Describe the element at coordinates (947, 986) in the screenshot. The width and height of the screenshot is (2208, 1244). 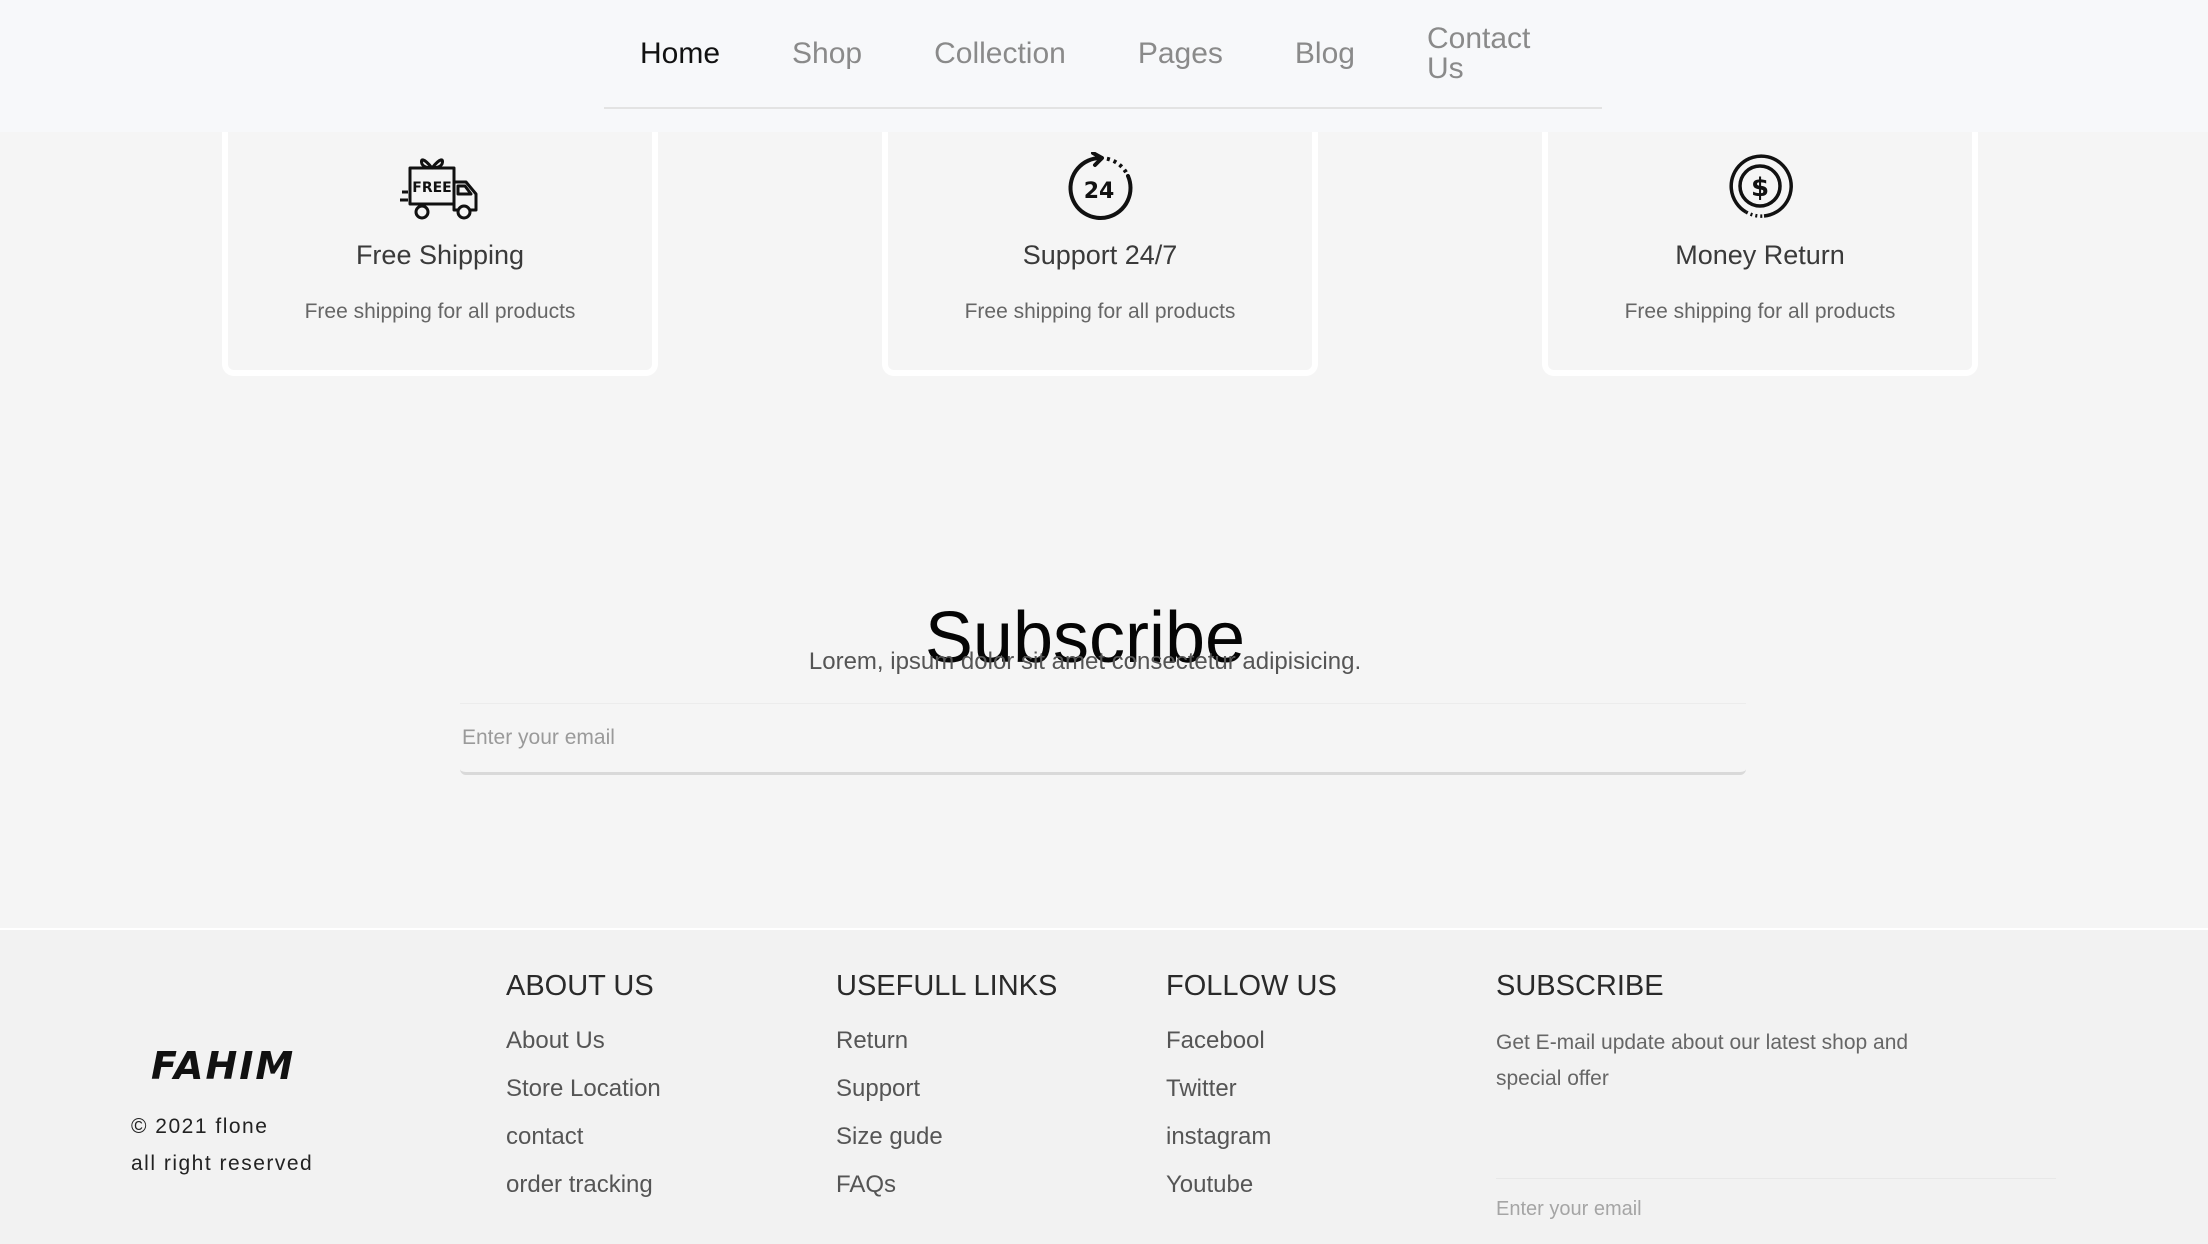
I see `footer-heading: USEFULL LINKS` at that location.